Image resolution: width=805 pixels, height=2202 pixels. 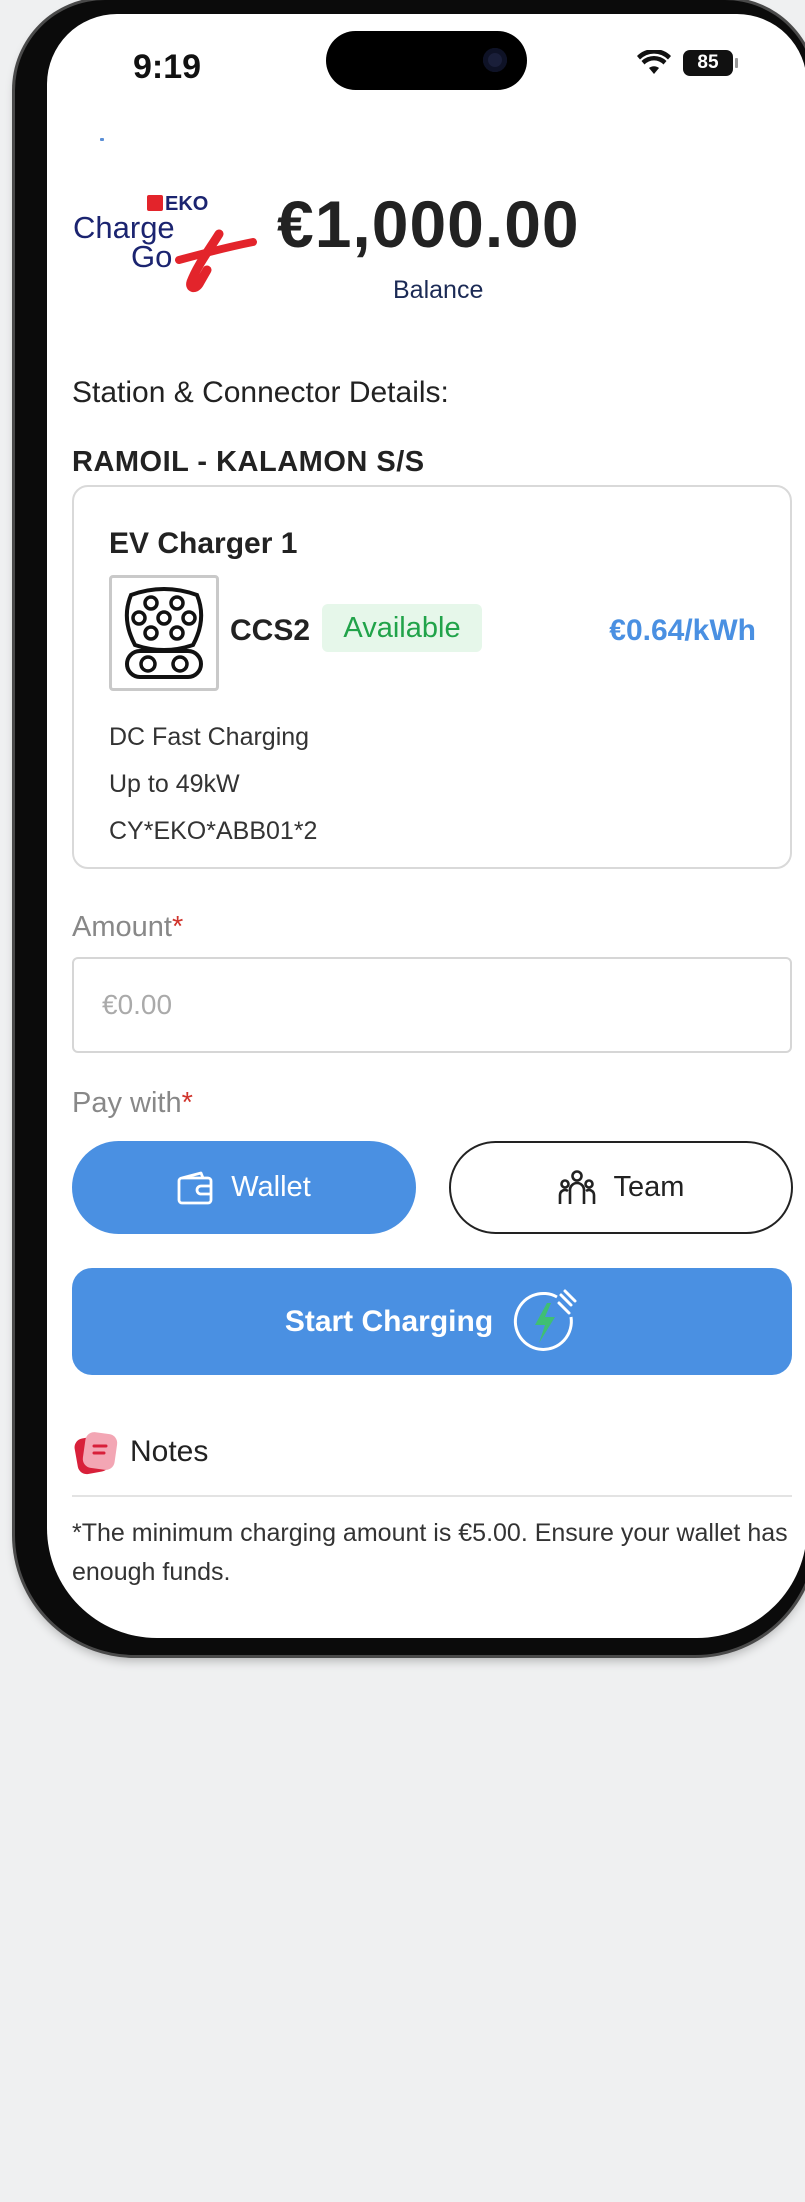 I want to click on status-time: 9:19, so click(x=167, y=67).